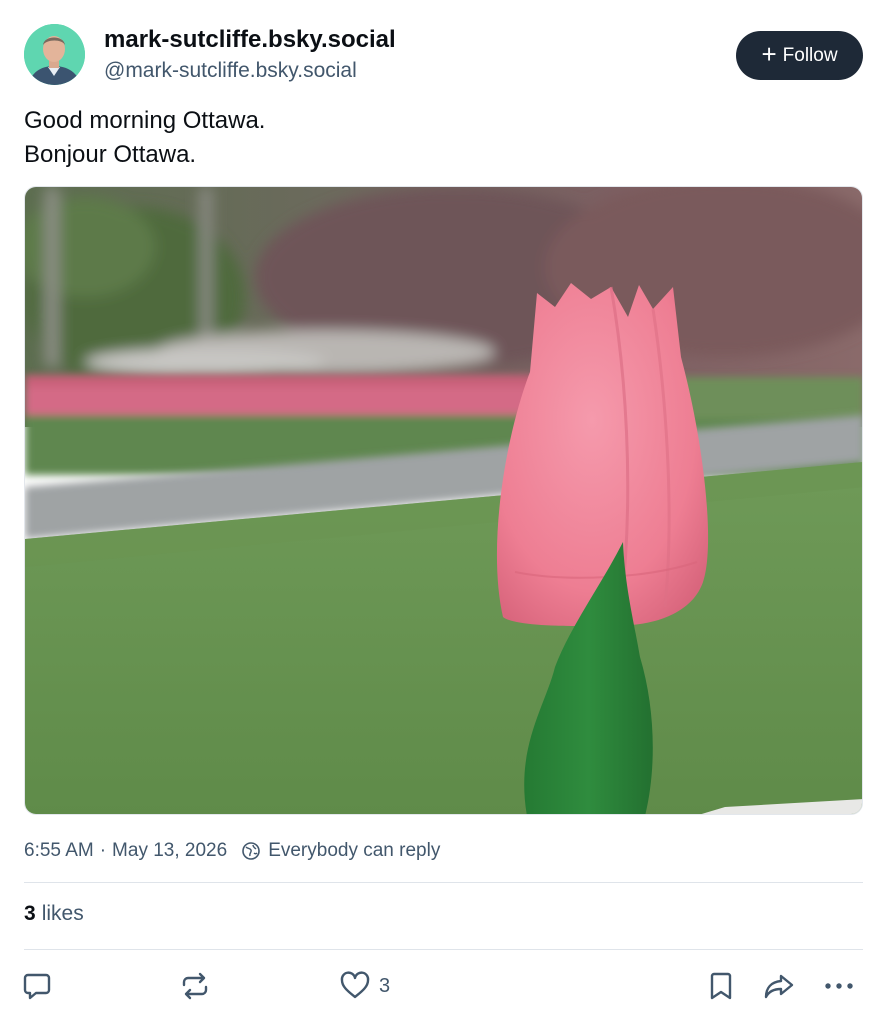 This screenshot has height=1024, width=887. I want to click on follow-button: + Follow, so click(799, 55).